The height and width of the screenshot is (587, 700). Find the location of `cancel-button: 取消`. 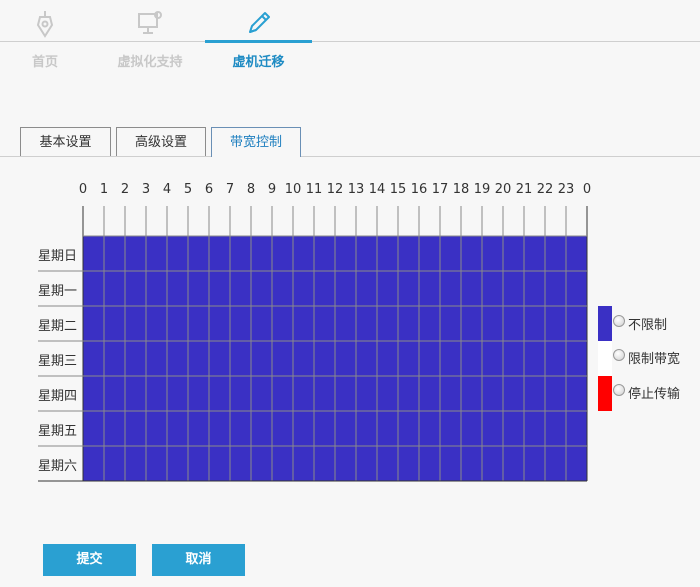

cancel-button: 取消 is located at coordinates (198, 560).